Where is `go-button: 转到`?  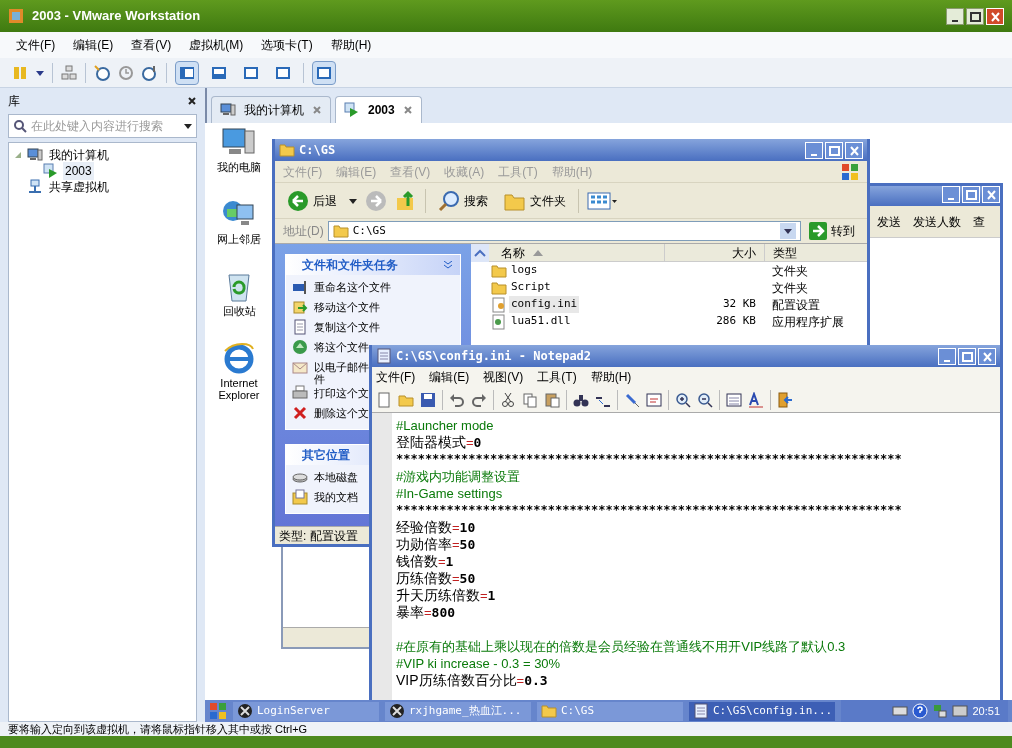 go-button: 转到 is located at coordinates (832, 231).